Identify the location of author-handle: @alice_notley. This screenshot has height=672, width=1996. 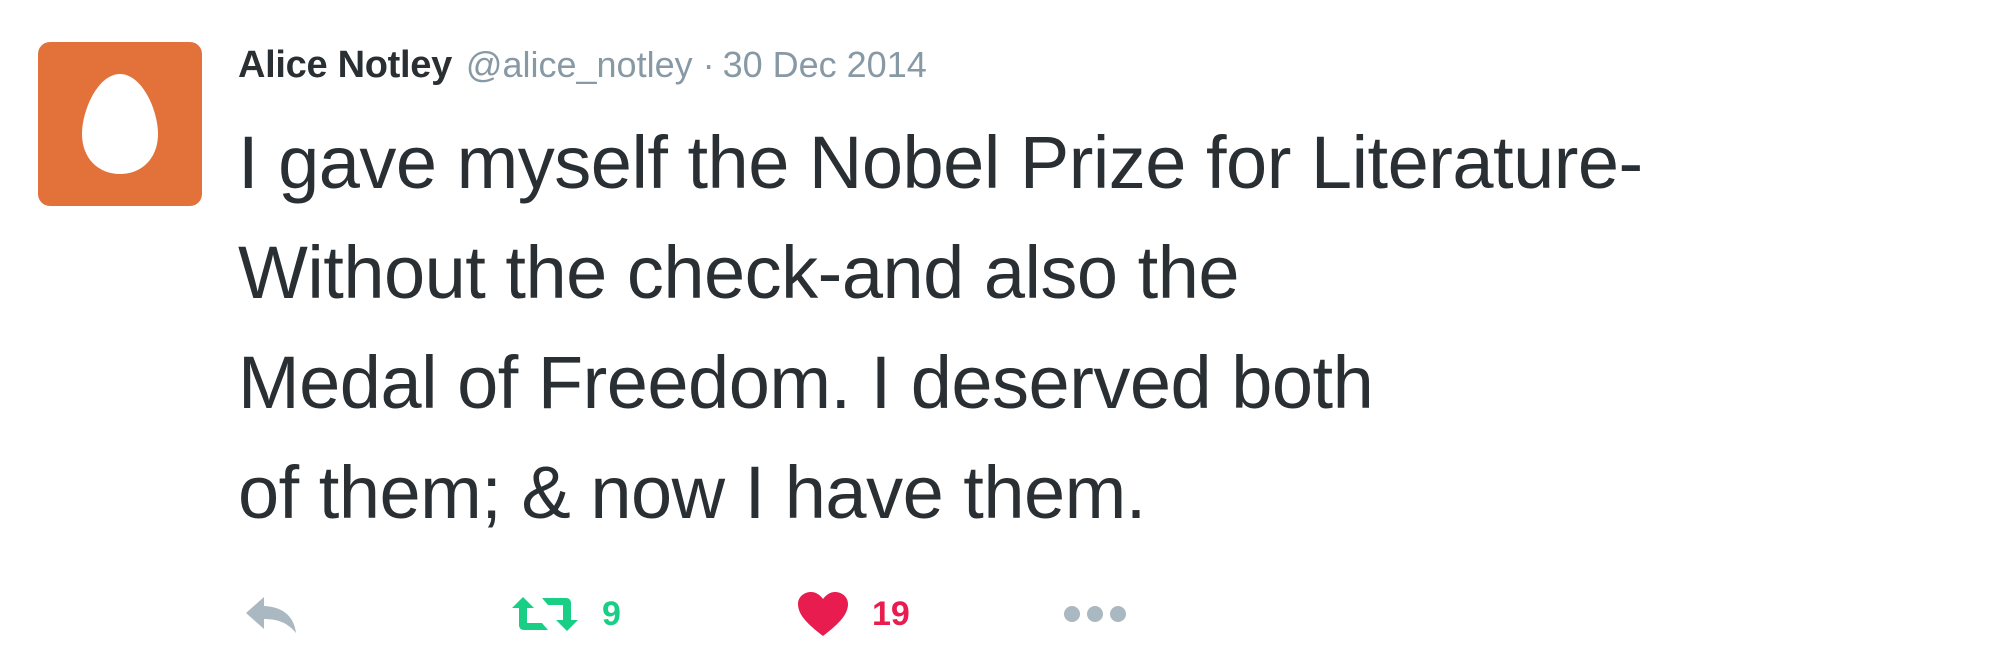
(579, 65).